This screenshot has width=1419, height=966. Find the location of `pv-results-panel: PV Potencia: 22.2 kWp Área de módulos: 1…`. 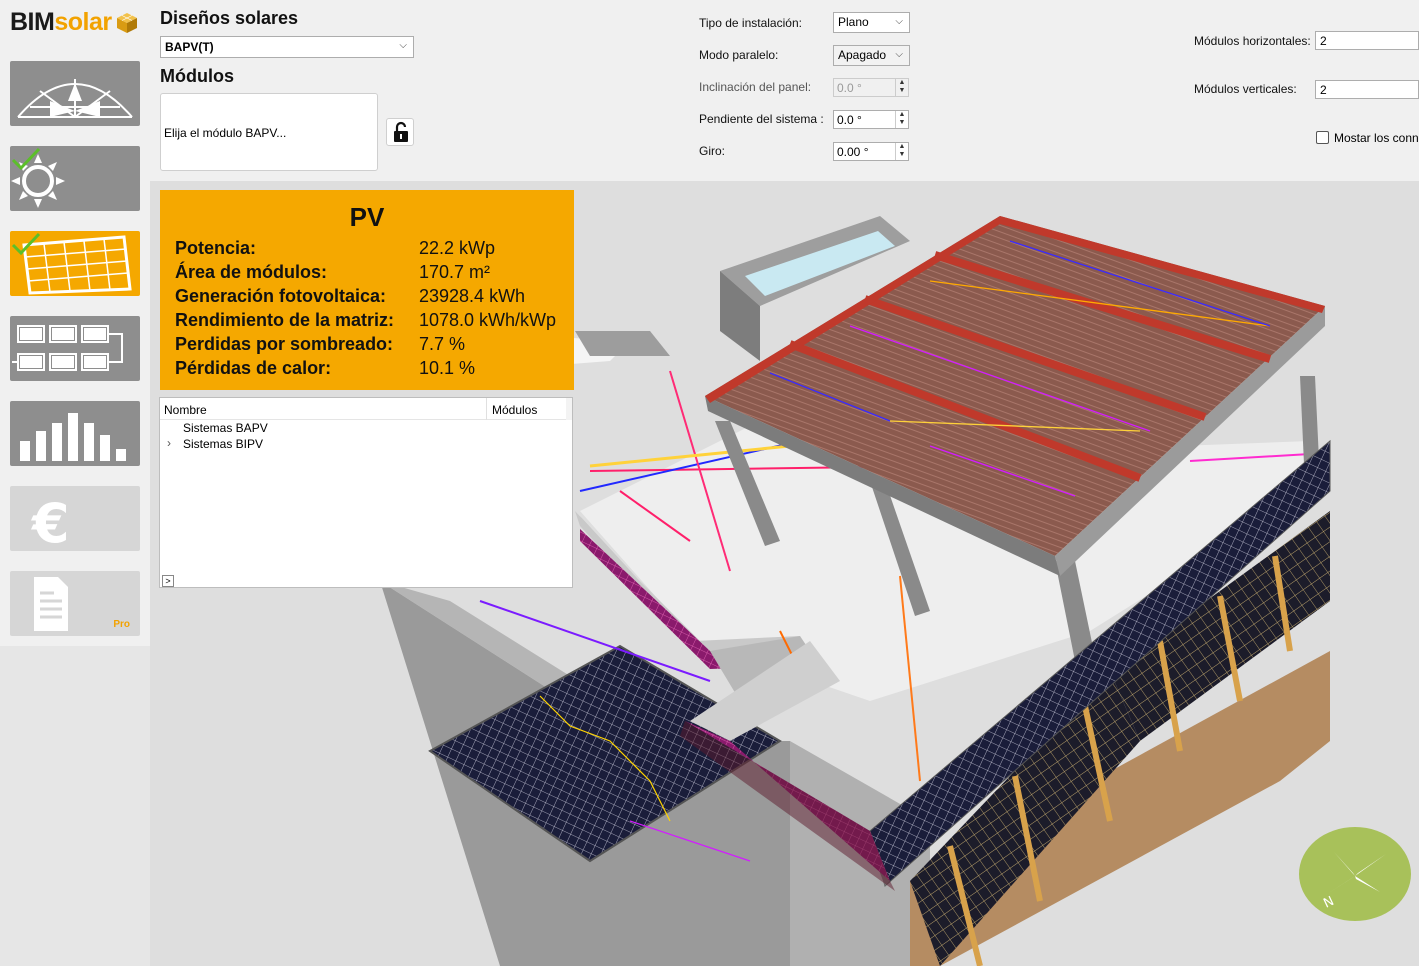

pv-results-panel: PV Potencia: 22.2 kWp Área de módulos: 1… is located at coordinates (367, 290).